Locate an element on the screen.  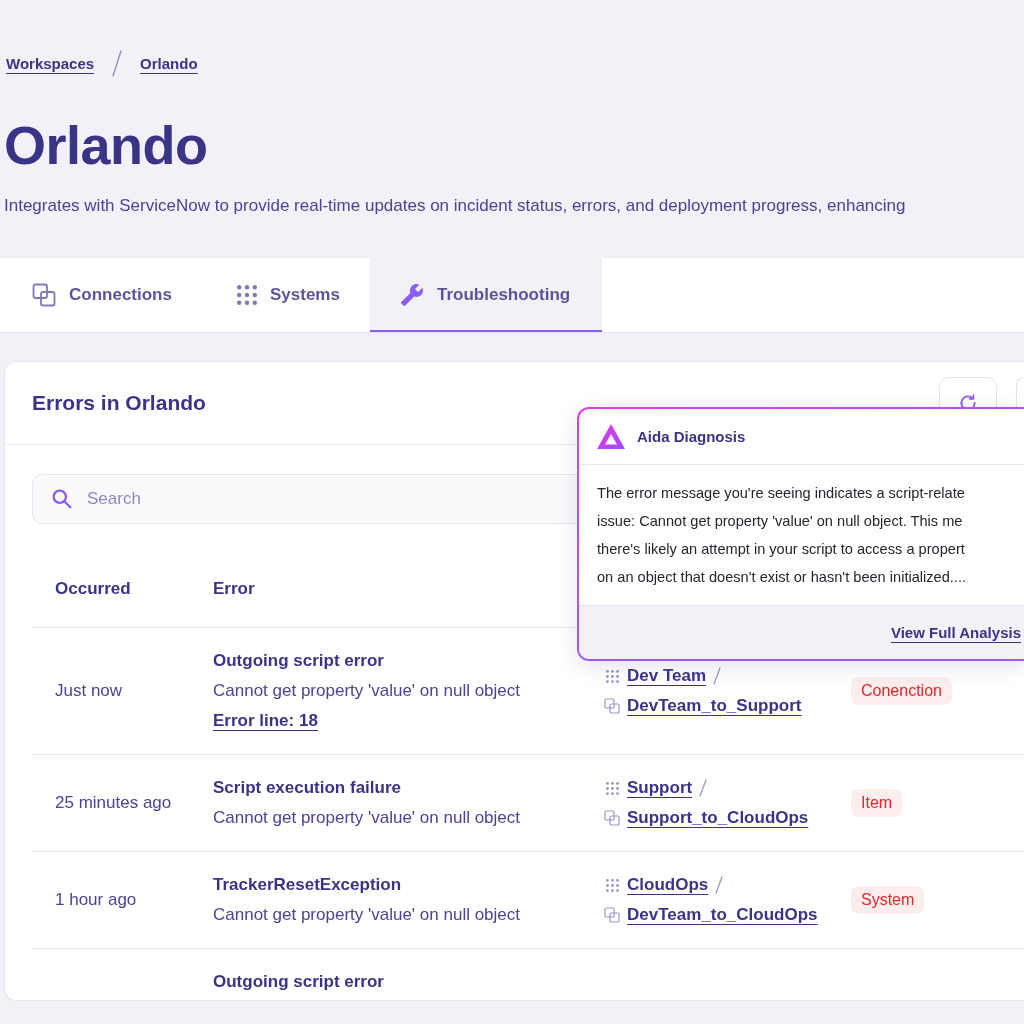
label-tag: System is located at coordinates (888, 900).